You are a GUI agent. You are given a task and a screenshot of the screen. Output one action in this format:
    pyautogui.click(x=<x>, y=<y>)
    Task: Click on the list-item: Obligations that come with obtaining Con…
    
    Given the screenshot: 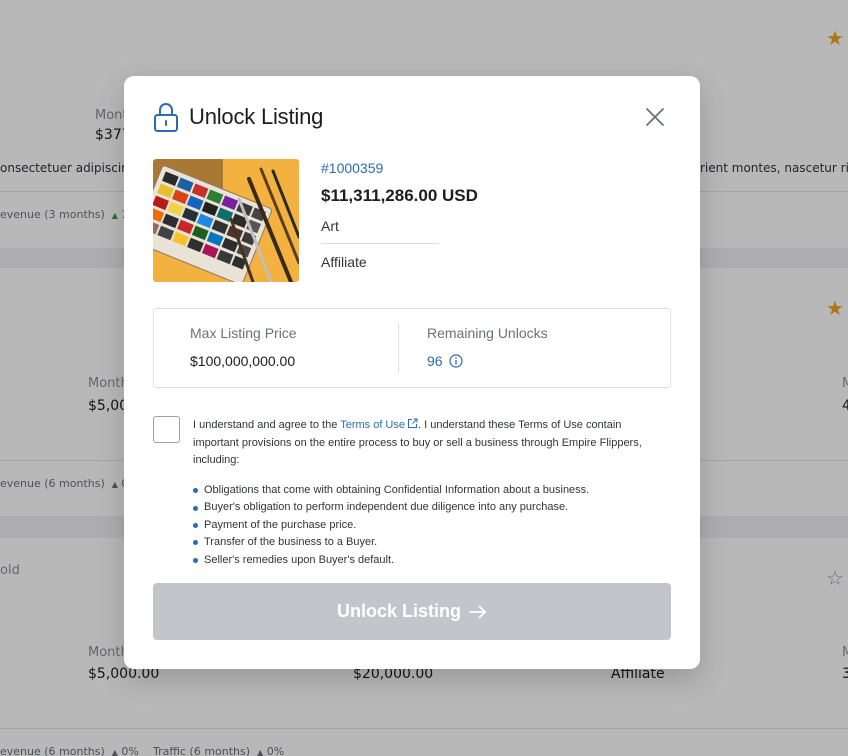 What is the action you would take?
    pyautogui.click(x=423, y=490)
    